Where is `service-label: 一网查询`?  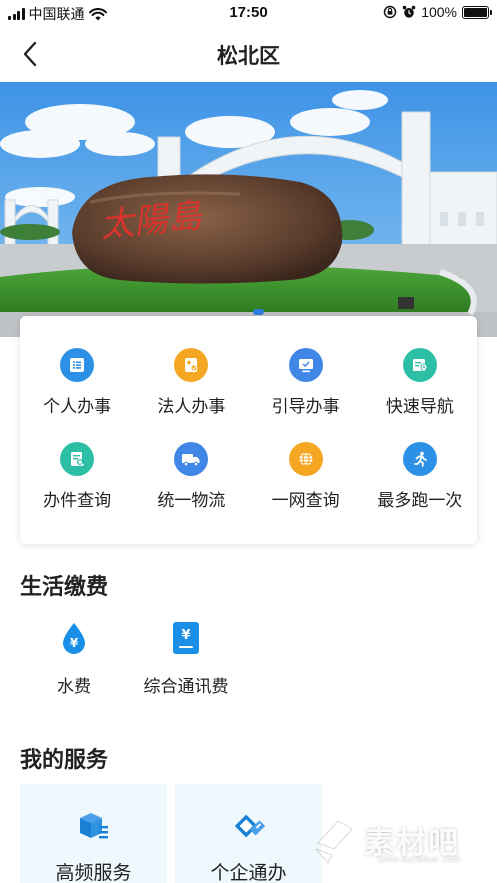
service-label: 一网查询 is located at coordinates (305, 500).